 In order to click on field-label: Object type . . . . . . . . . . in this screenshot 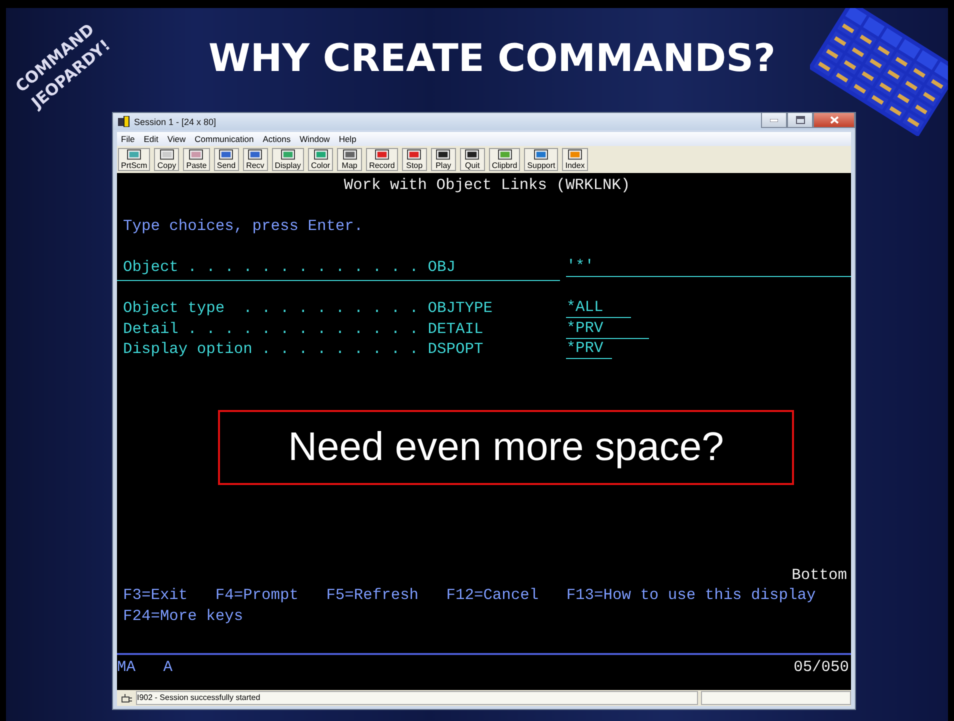, I will do `click(271, 308)`.